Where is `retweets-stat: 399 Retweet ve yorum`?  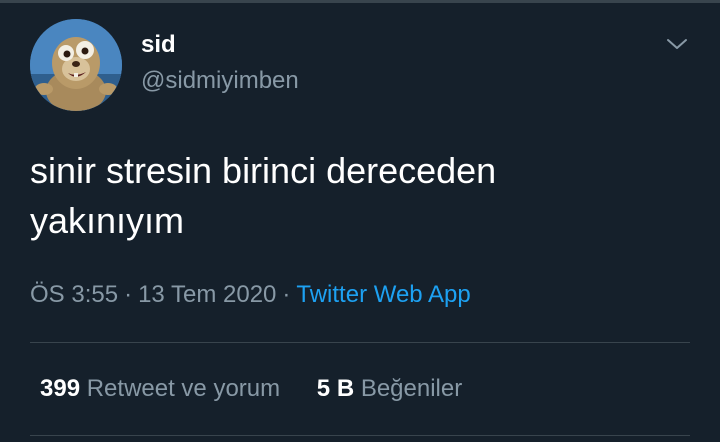
retweets-stat: 399 Retweet ve yorum is located at coordinates (160, 389).